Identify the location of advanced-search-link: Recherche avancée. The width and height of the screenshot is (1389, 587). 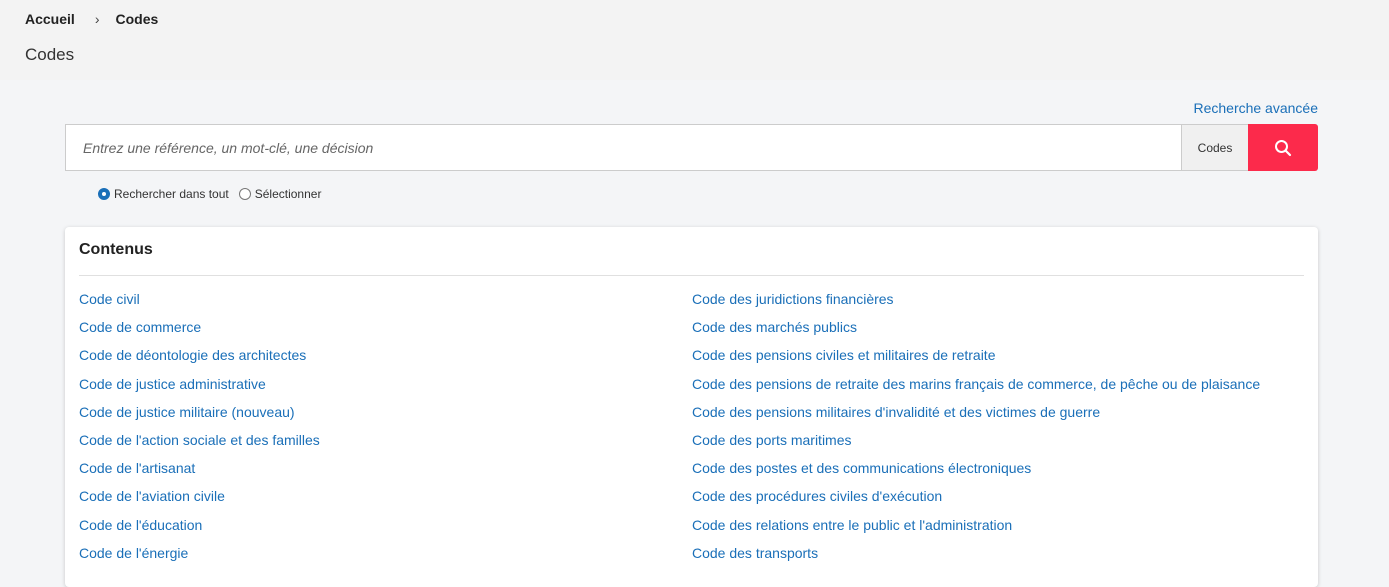
(1255, 108).